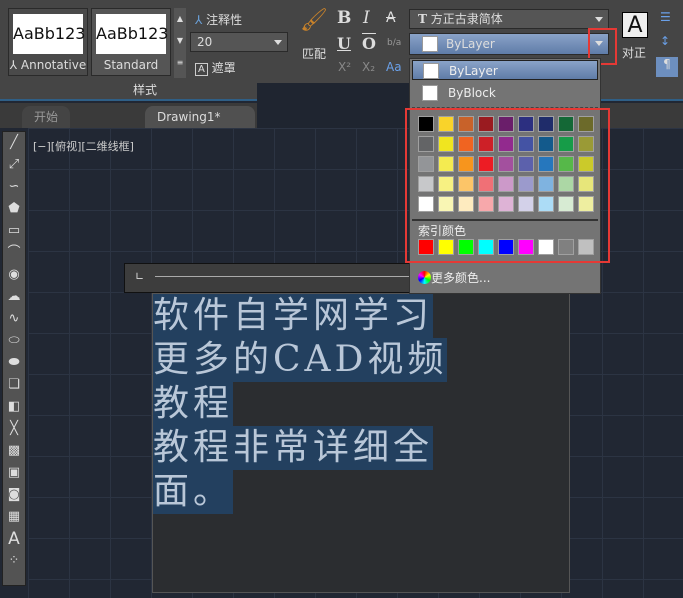  Describe the element at coordinates (83, 146) in the screenshot. I see `viewport-label: [−][俯视][二维线框]` at that location.